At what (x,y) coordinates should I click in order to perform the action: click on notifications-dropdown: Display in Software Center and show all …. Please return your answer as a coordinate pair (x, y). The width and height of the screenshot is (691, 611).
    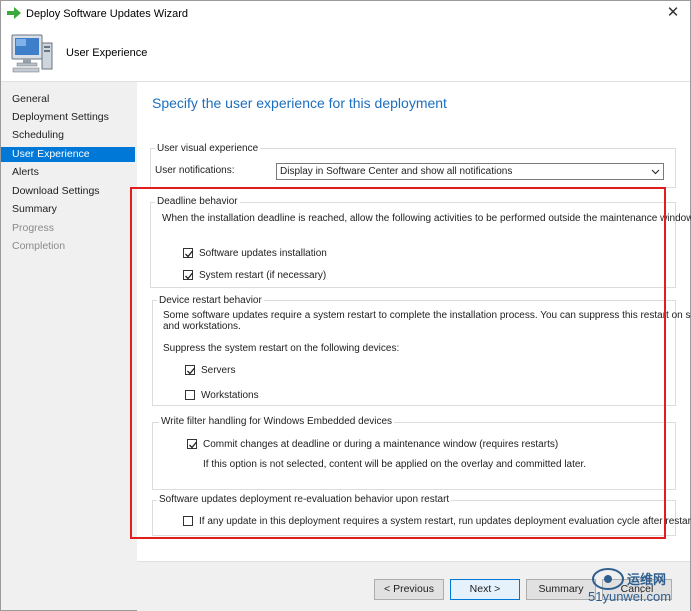
    Looking at the image, I should click on (470, 171).